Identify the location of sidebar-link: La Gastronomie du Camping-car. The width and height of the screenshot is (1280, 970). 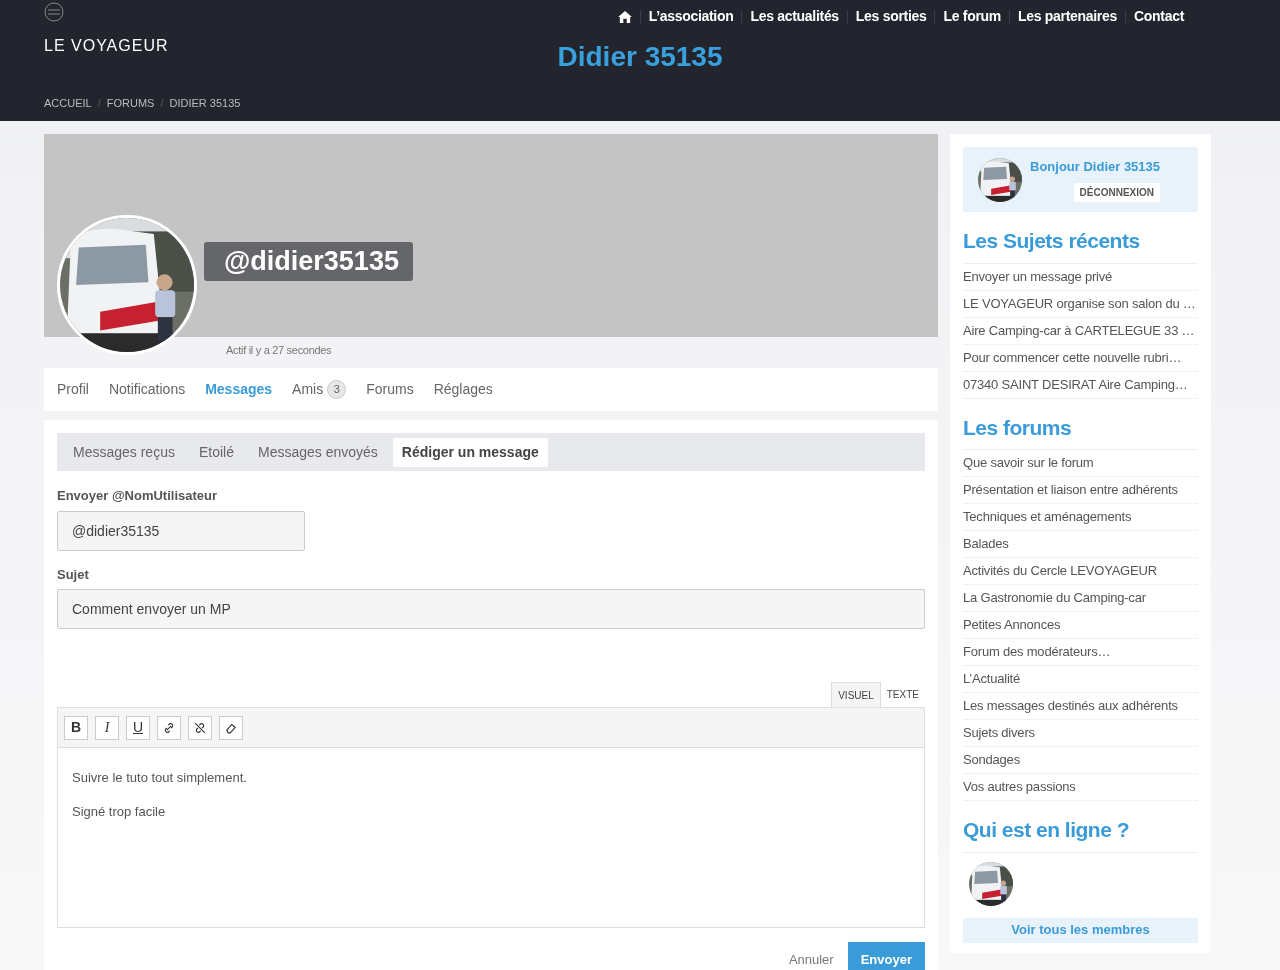
(1080, 598).